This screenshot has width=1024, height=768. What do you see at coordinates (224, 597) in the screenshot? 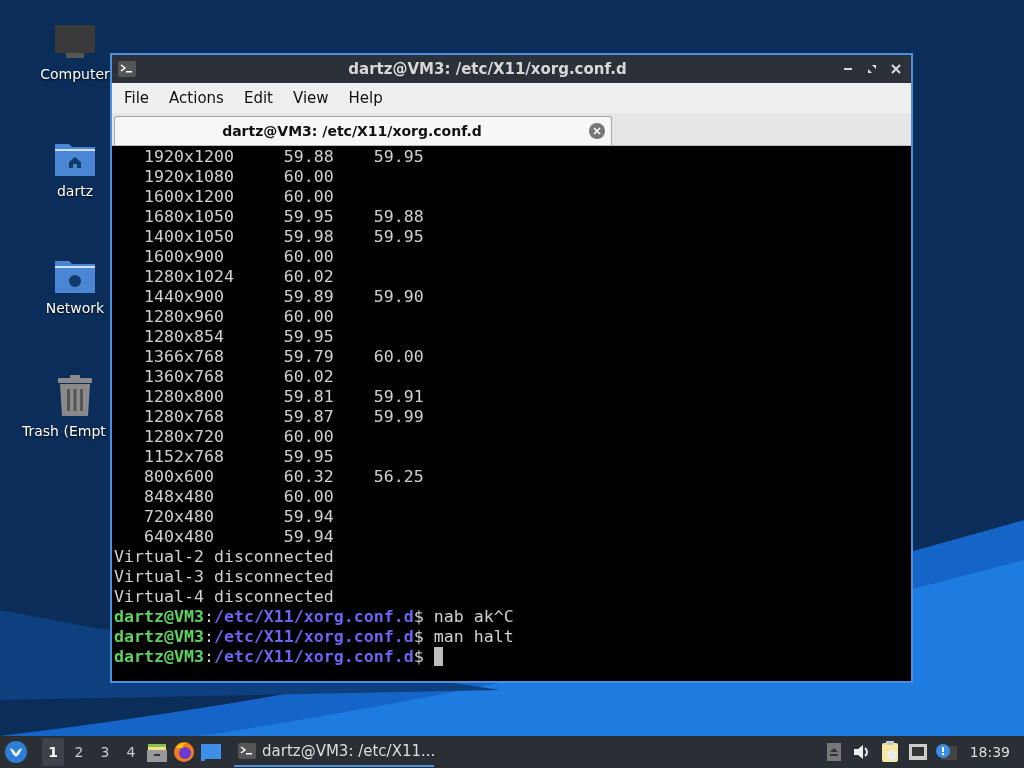
I see `output-line: Virtual-4 disconnected` at bounding box center [224, 597].